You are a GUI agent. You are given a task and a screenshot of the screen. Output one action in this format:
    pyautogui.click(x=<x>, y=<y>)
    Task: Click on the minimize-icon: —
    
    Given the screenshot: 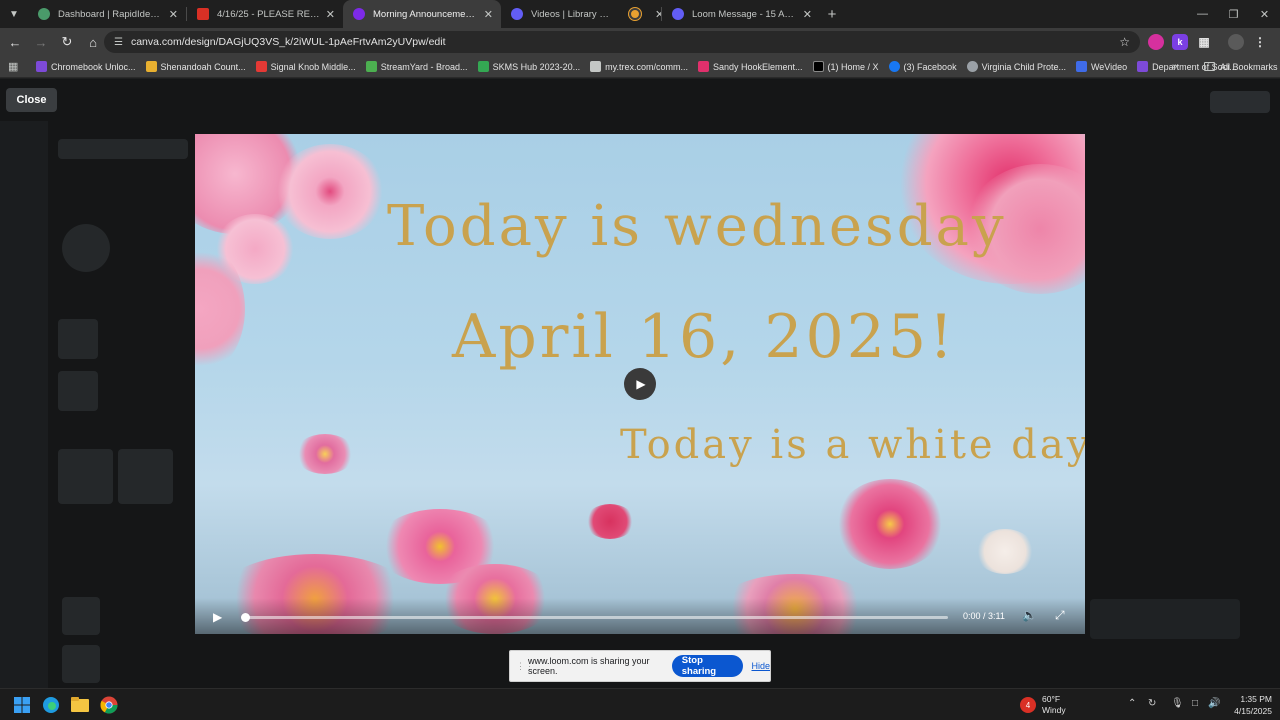 What is the action you would take?
    pyautogui.click(x=1202, y=14)
    